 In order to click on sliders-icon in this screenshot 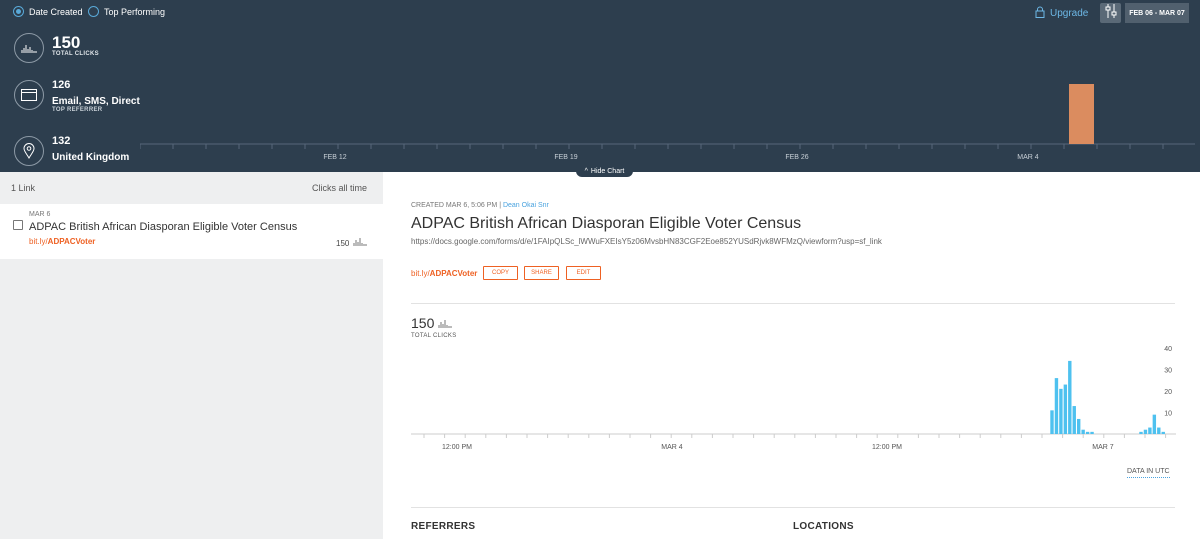, I will do `click(1111, 13)`.